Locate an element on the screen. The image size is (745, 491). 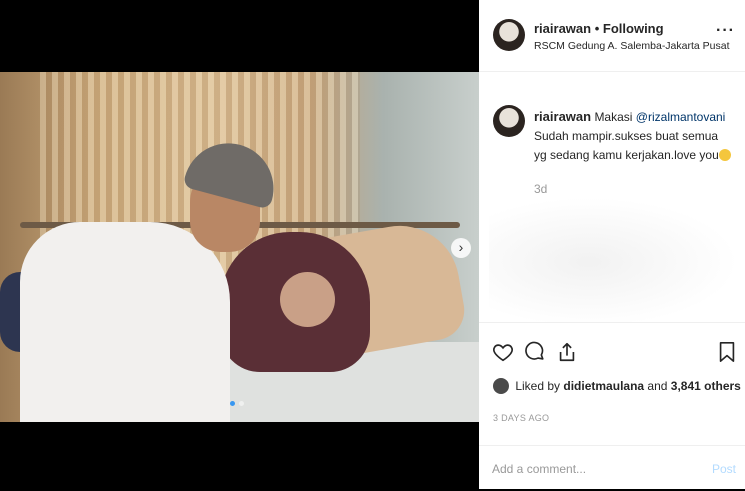
likes-prefix: Liked by is located at coordinates (538, 386).